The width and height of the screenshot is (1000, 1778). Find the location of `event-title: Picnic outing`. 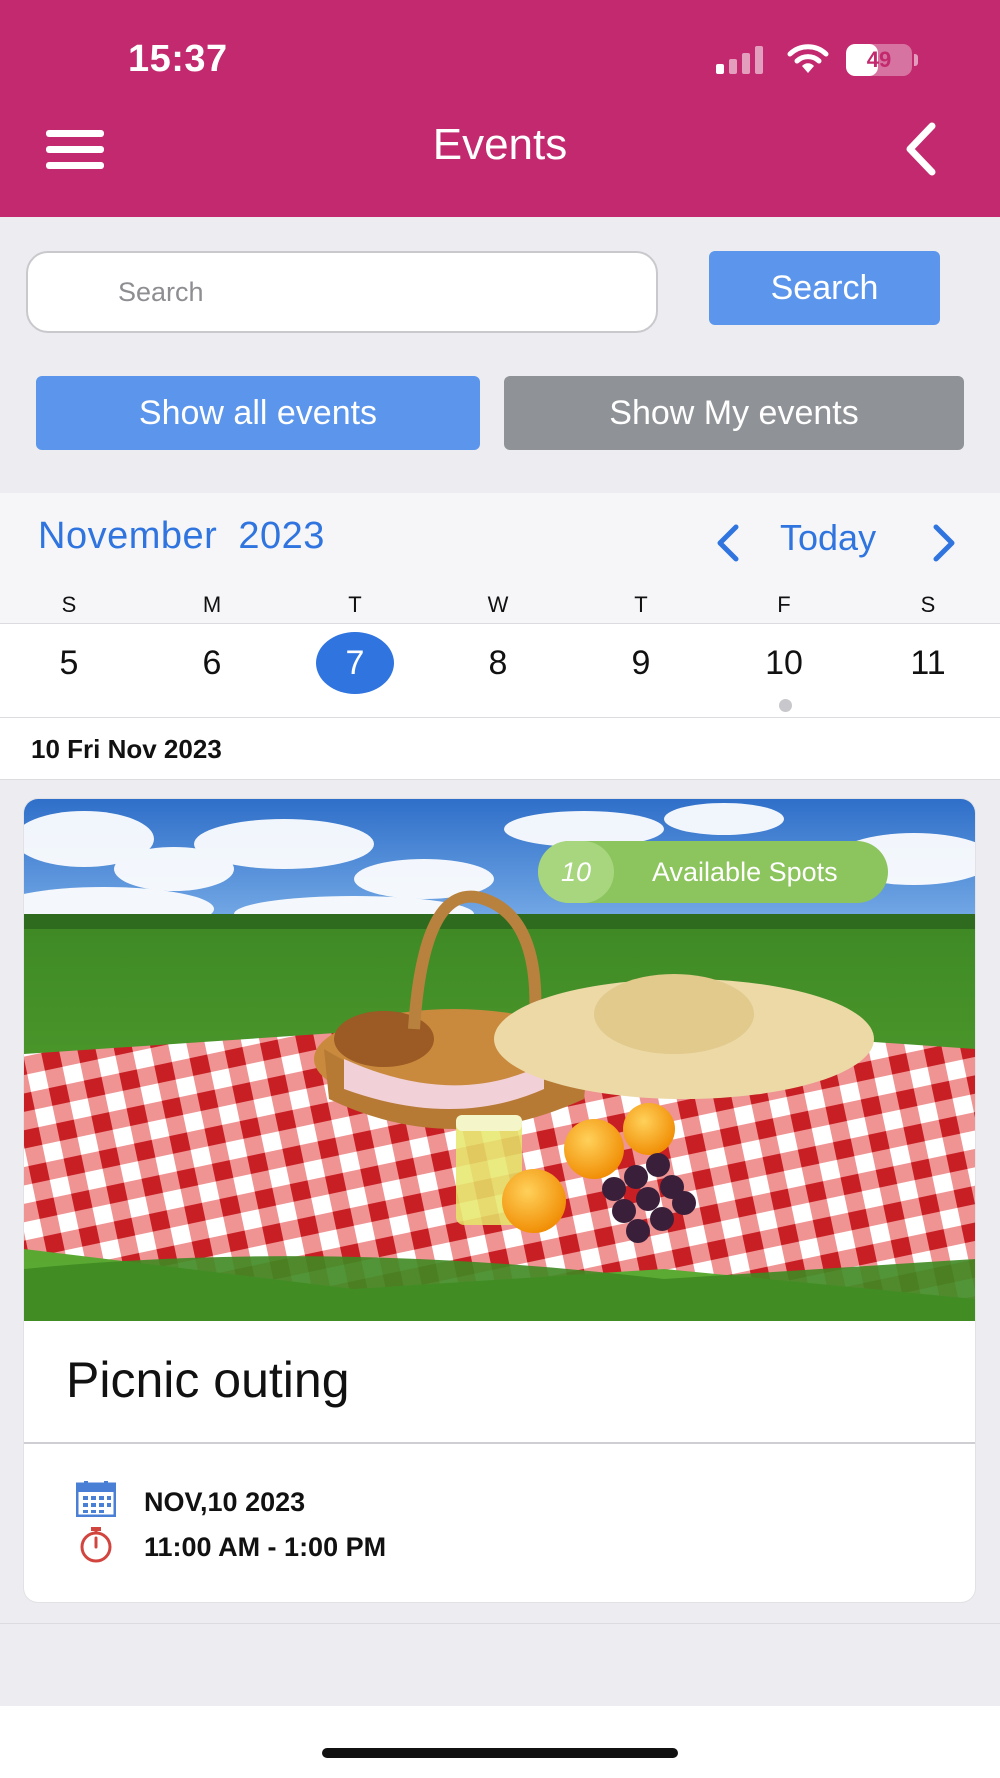

event-title: Picnic outing is located at coordinates (208, 1380).